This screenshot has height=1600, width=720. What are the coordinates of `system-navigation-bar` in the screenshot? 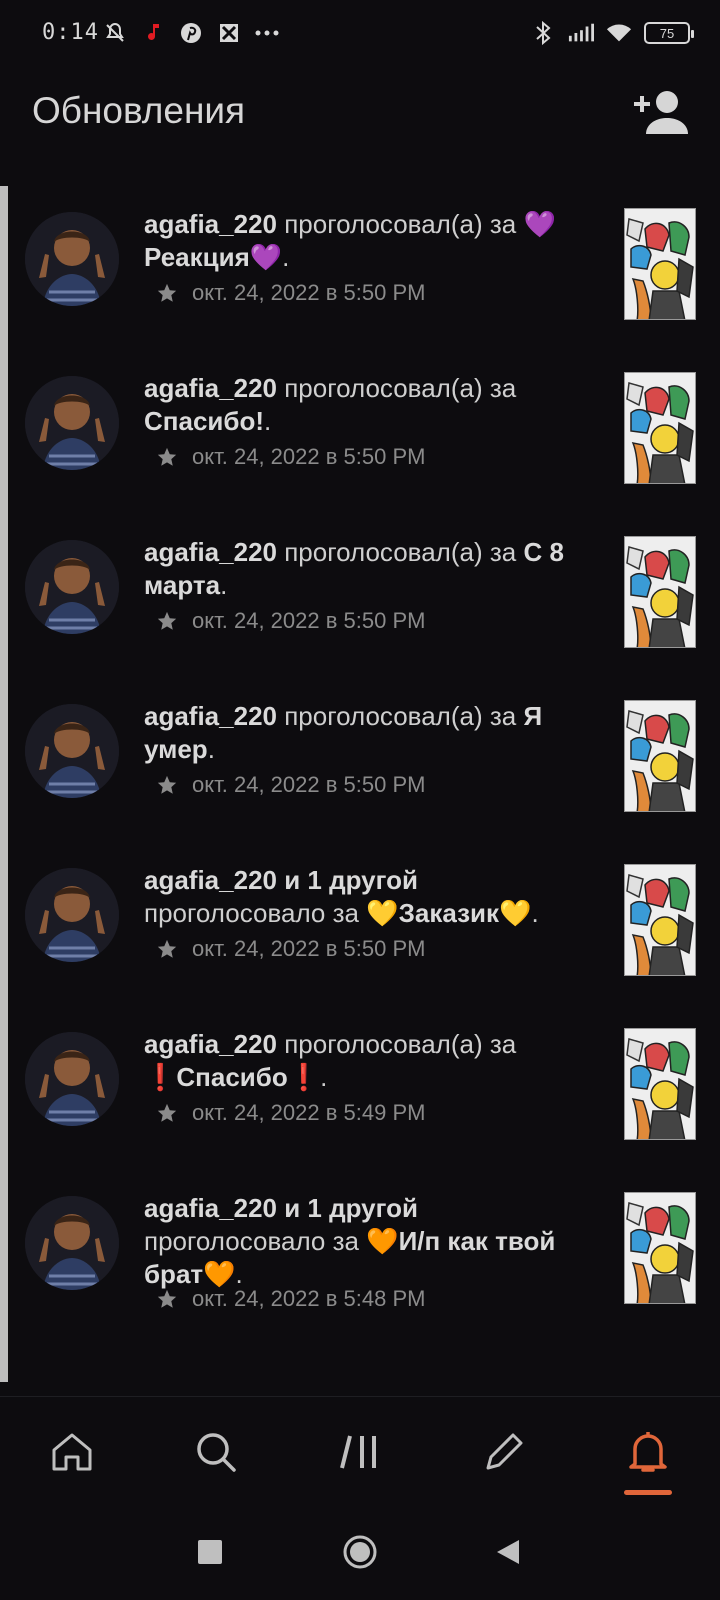 It's located at (360, 1555).